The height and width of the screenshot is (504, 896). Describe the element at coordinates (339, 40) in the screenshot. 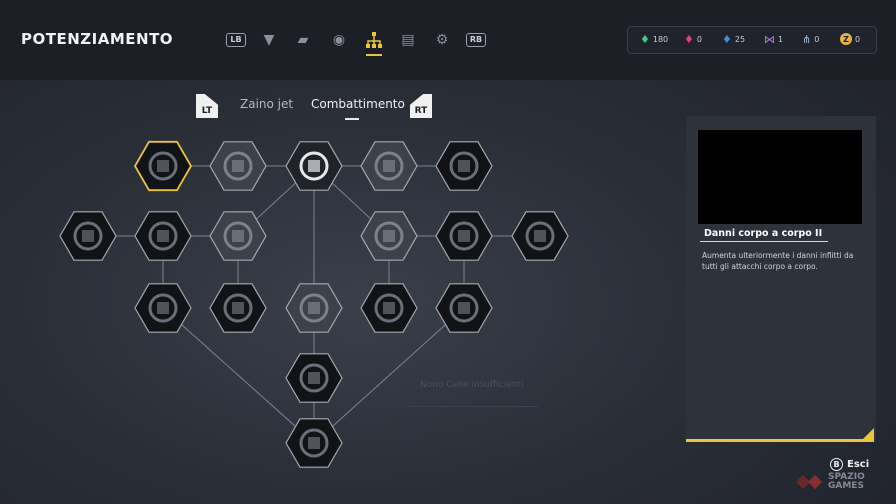

I see `helmet-icon: ◉` at that location.